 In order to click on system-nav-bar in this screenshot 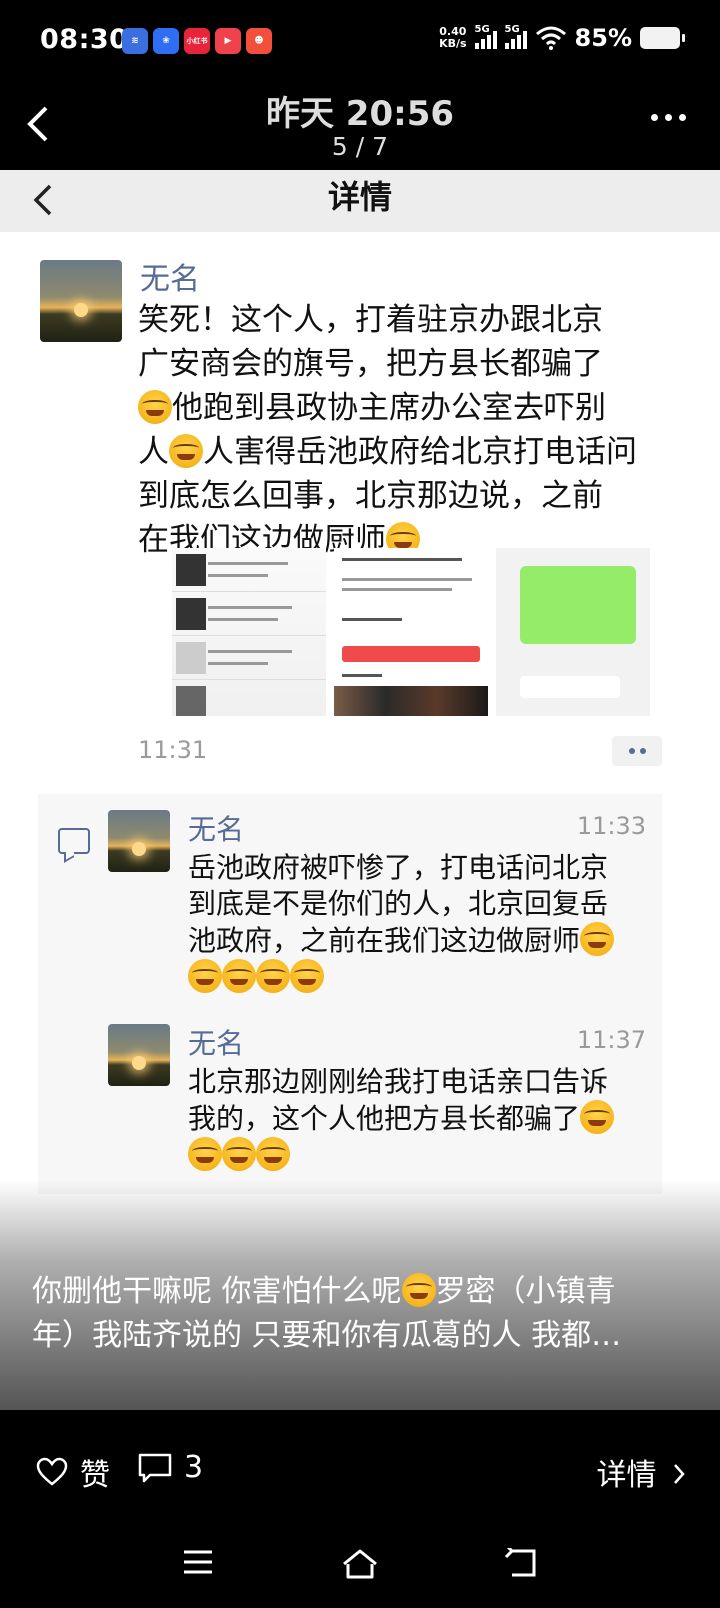, I will do `click(360, 1569)`.